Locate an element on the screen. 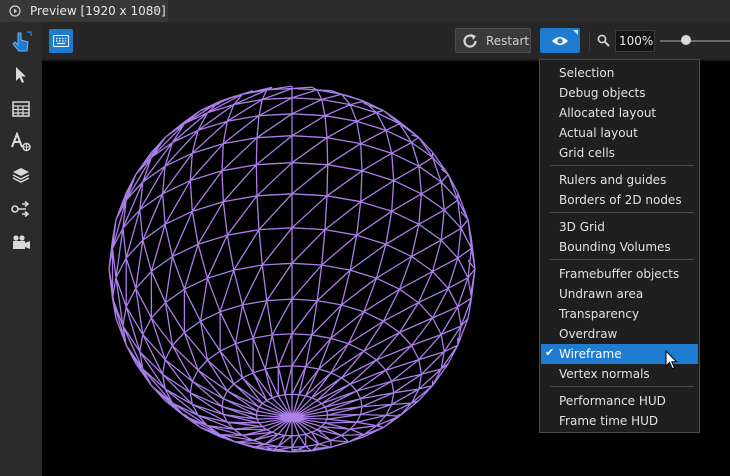  menu-item-framebuffer-objects: Framebuffer objects is located at coordinates (619, 274).